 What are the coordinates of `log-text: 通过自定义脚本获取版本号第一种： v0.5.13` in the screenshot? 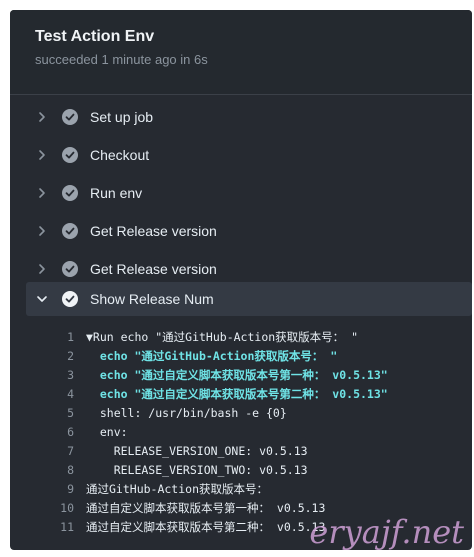 It's located at (206, 508).